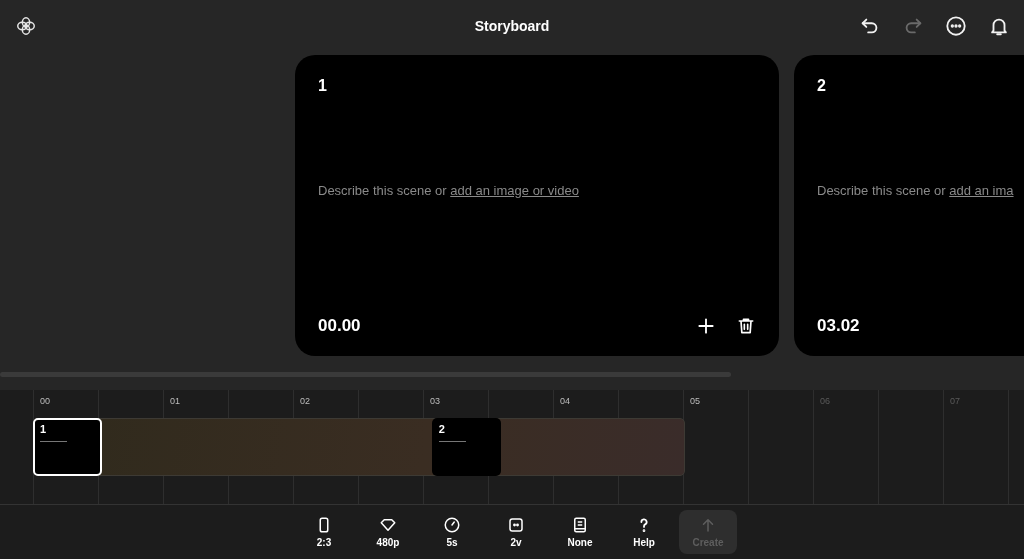 The width and height of the screenshot is (1024, 559). I want to click on stopwatch-icon, so click(452, 525).